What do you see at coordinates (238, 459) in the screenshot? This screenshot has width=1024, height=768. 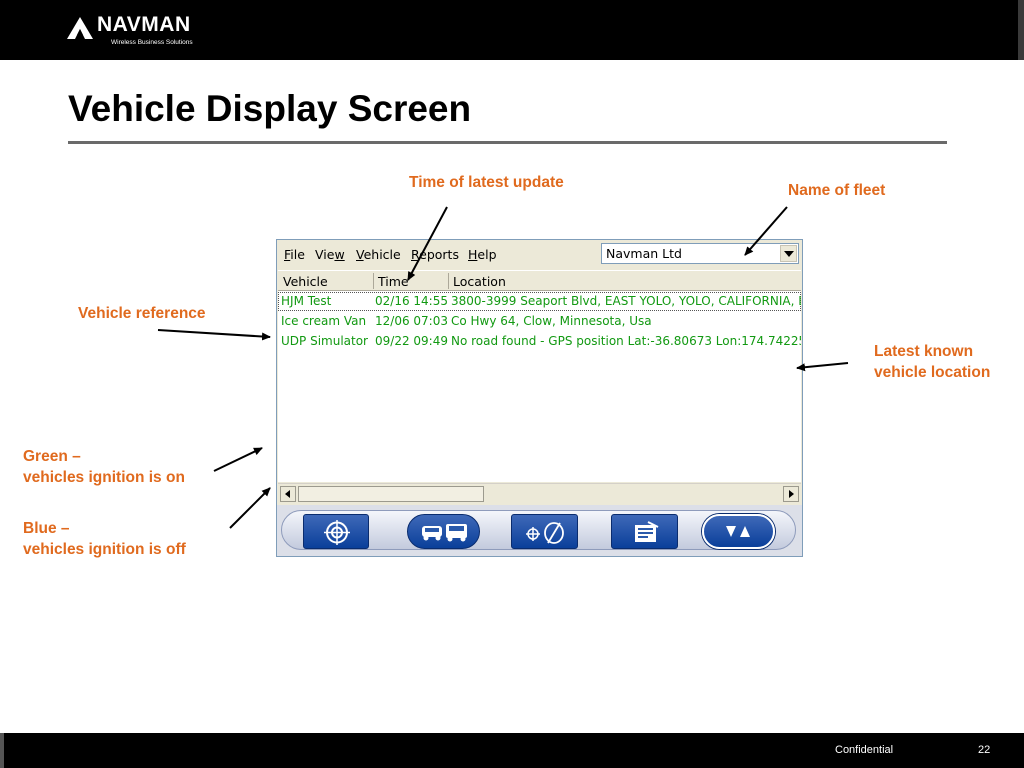 I see `arrow-green-ignition` at bounding box center [238, 459].